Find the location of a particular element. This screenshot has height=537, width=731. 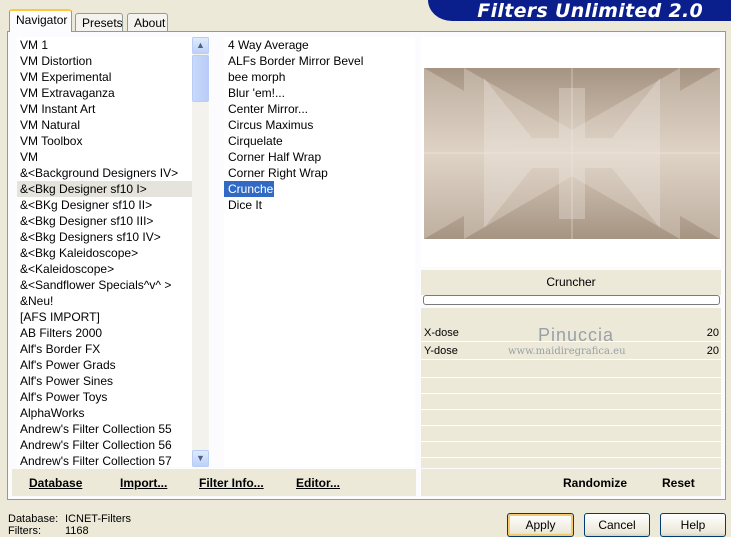

list-item: 4 Way Average is located at coordinates (319, 45).